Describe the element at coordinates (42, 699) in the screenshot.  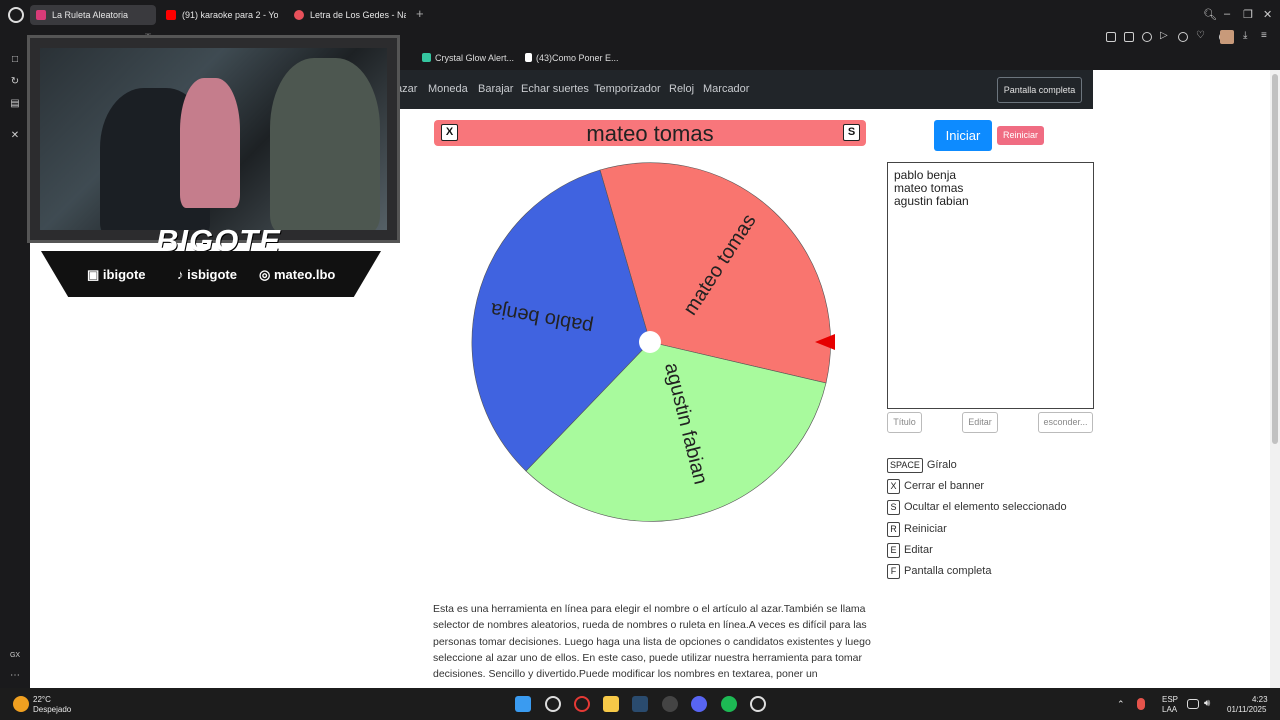
I see `weather-temp: 22°C` at that location.